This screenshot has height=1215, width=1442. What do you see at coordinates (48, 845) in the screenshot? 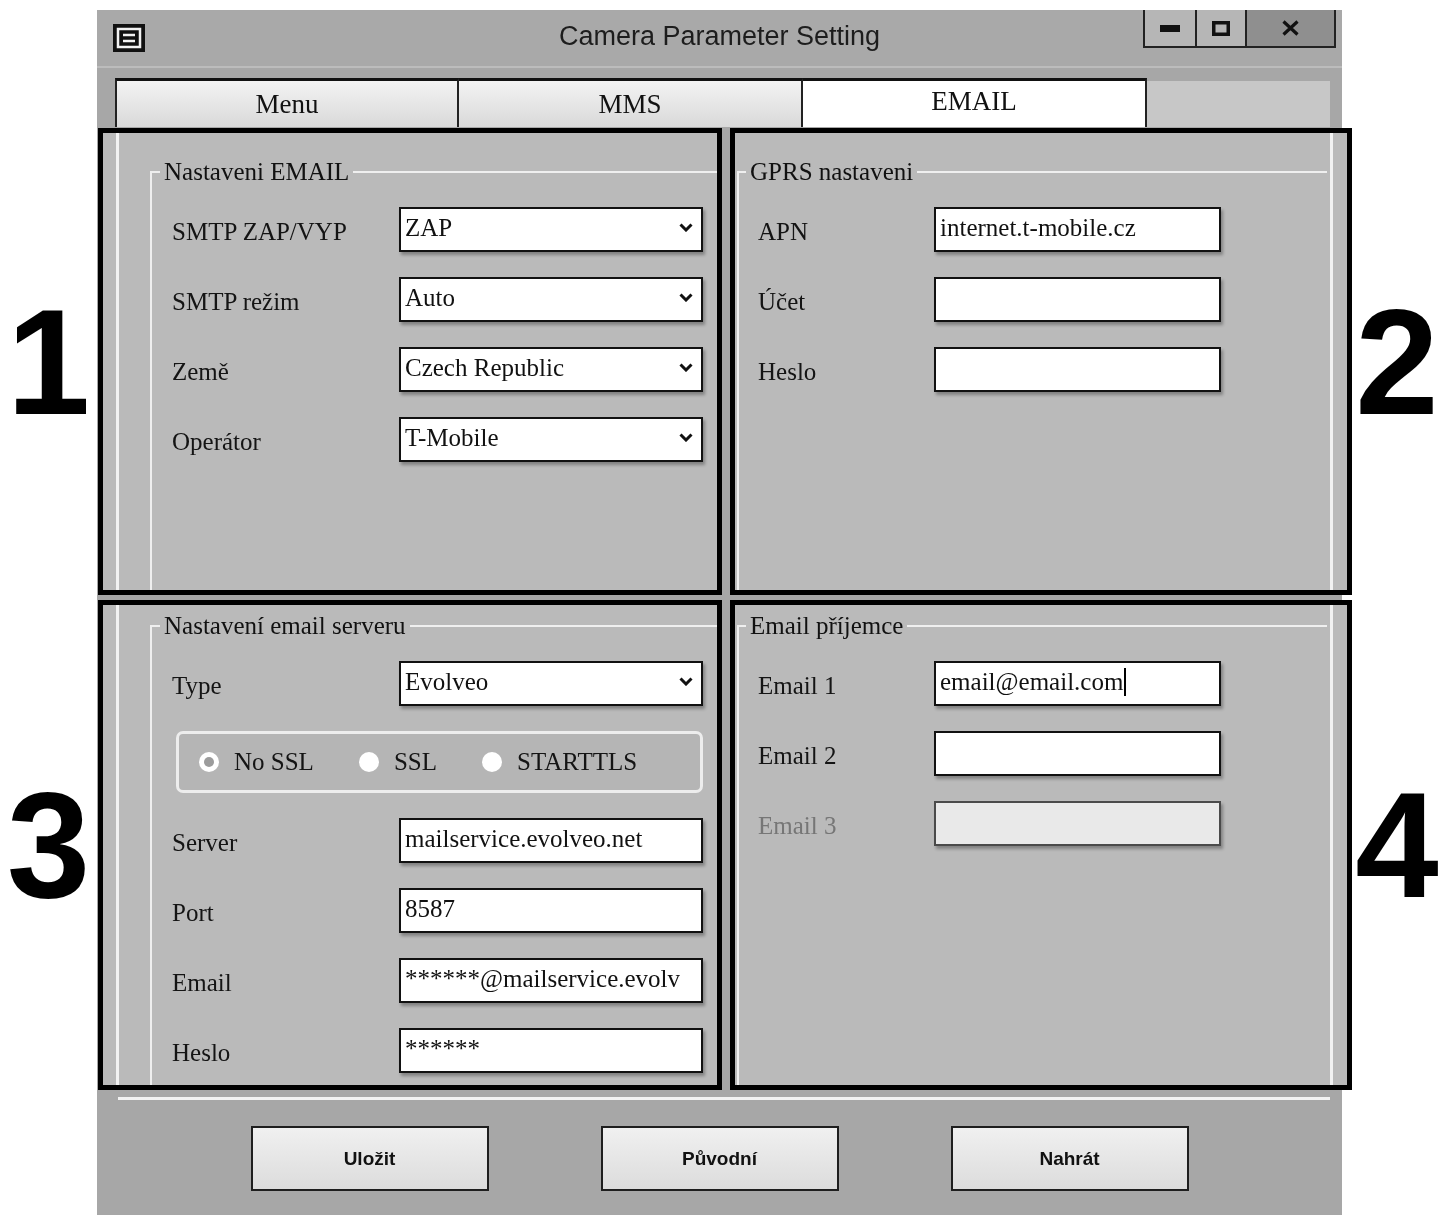
I see `section-number: 3` at bounding box center [48, 845].